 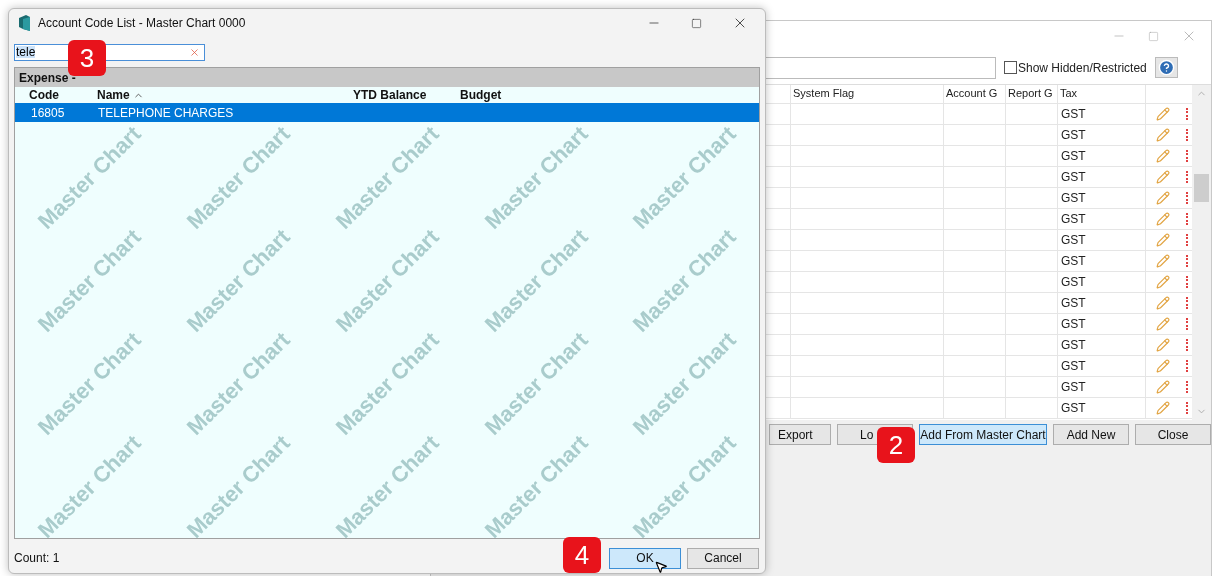 What do you see at coordinates (1102, 94) in the screenshot?
I see `column-header: Tax` at bounding box center [1102, 94].